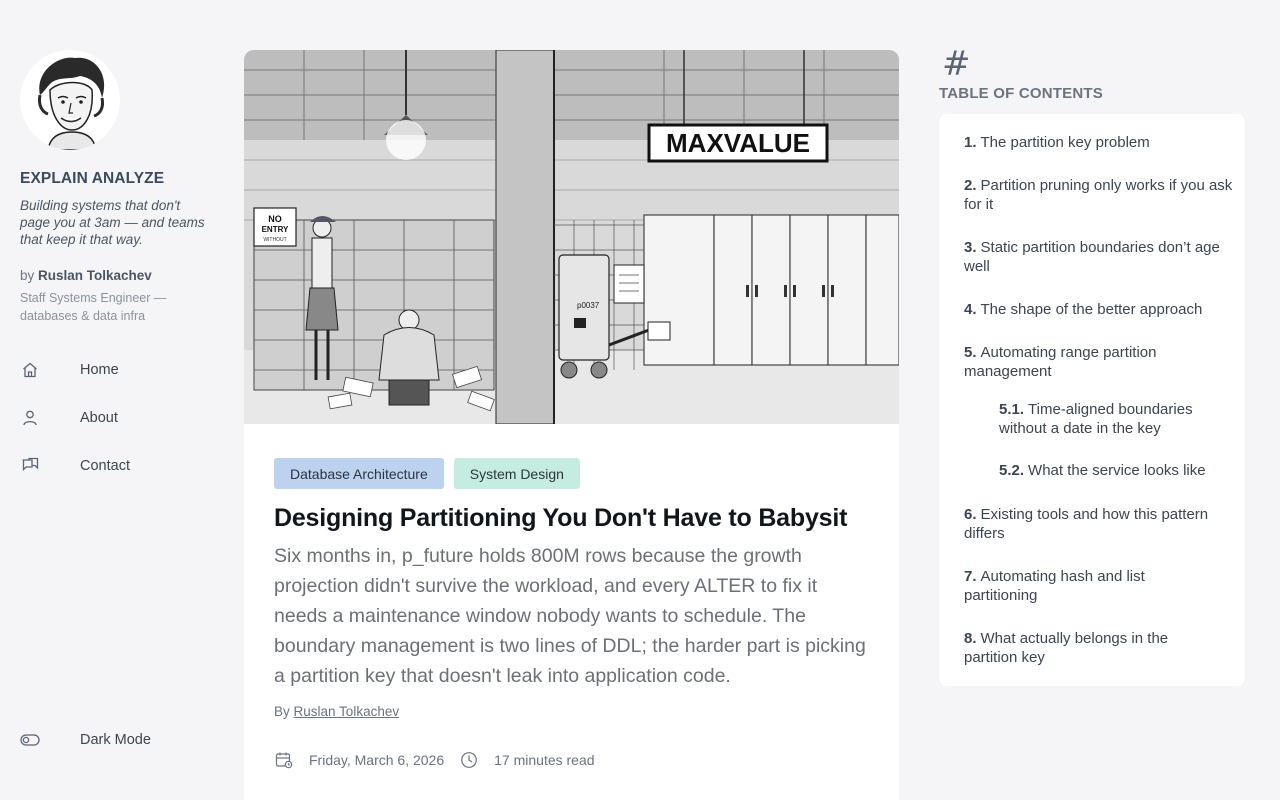  Describe the element at coordinates (956, 64) in the screenshot. I see `toc-hash-icon: #` at that location.